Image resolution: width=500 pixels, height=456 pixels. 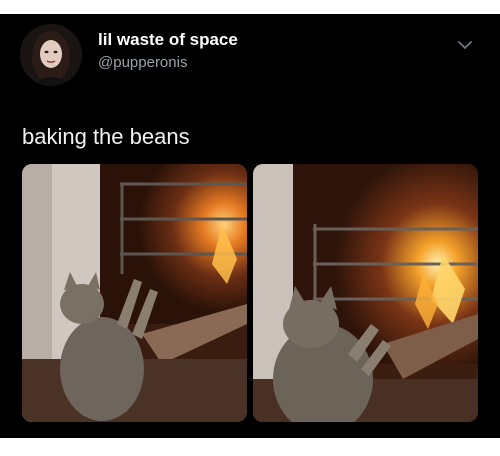 I want to click on tweet-text: baking the beans, so click(x=106, y=136).